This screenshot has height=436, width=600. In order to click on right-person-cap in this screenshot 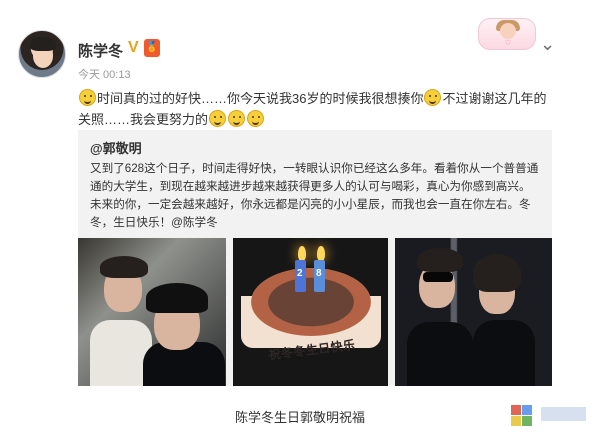, I will do `click(177, 298)`.